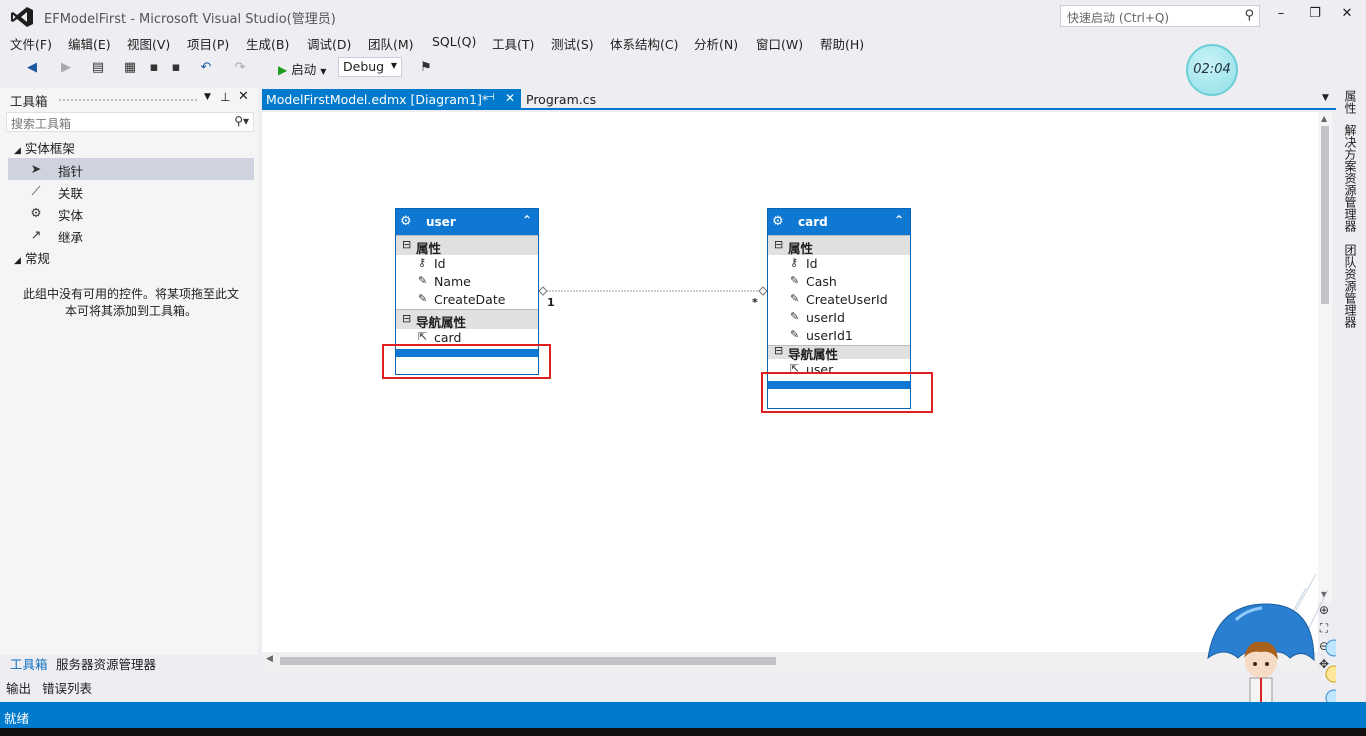 The width and height of the screenshot is (1366, 736). What do you see at coordinates (423, 336) in the screenshot?
I see `navigation-property-icon: ⇱` at bounding box center [423, 336].